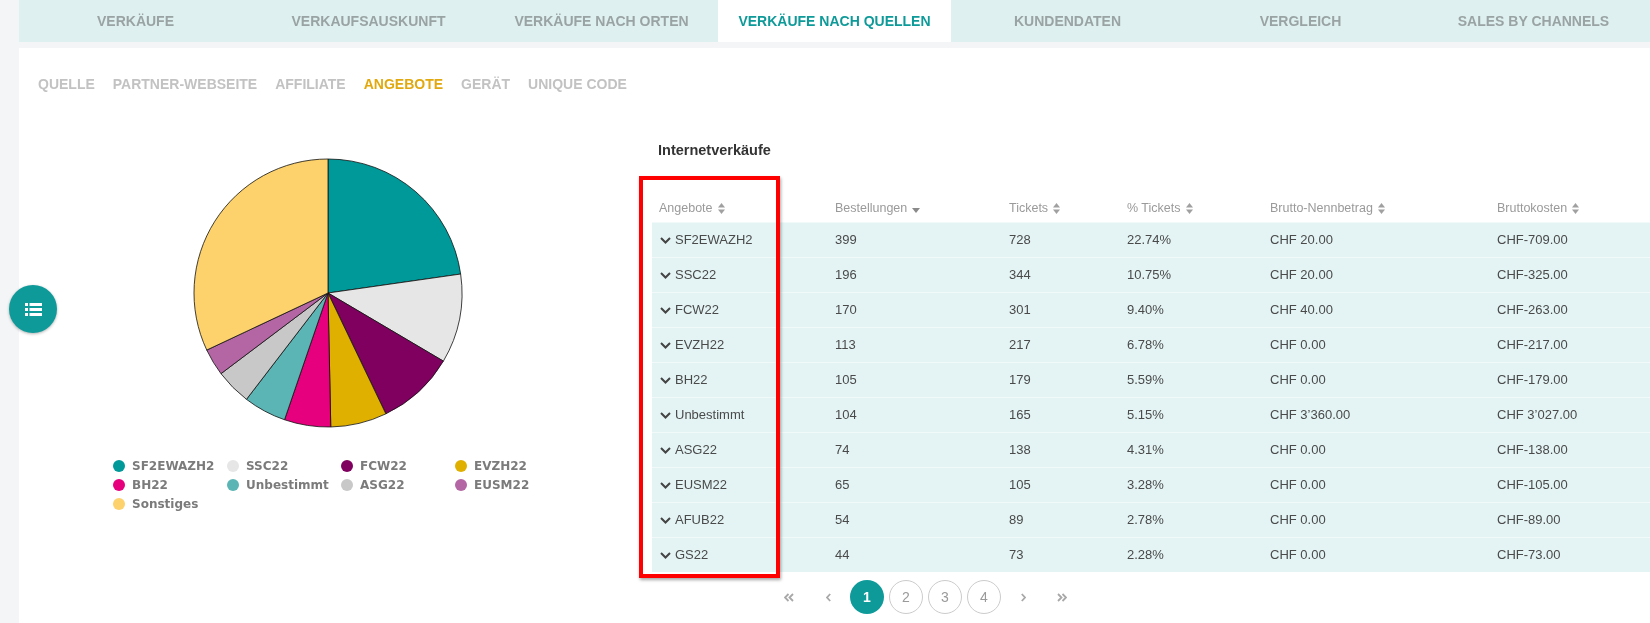 The image size is (1650, 623). What do you see at coordinates (1145, 310) in the screenshot?
I see `table-cell-text: 9.40%` at bounding box center [1145, 310].